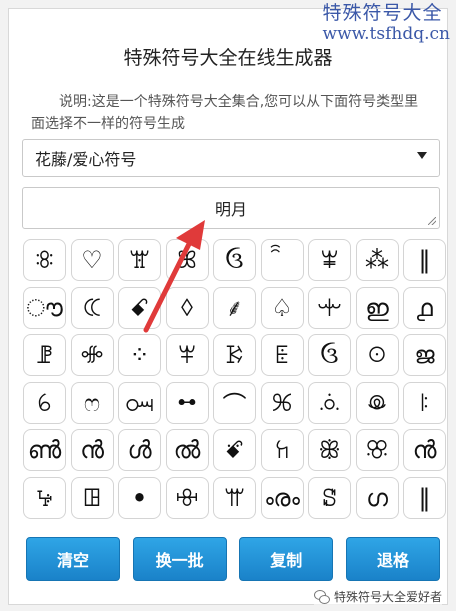 Image resolution: width=456 pixels, height=611 pixels. Describe the element at coordinates (329, 450) in the screenshot. I see `symbol-cell: ꕥ` at that location.